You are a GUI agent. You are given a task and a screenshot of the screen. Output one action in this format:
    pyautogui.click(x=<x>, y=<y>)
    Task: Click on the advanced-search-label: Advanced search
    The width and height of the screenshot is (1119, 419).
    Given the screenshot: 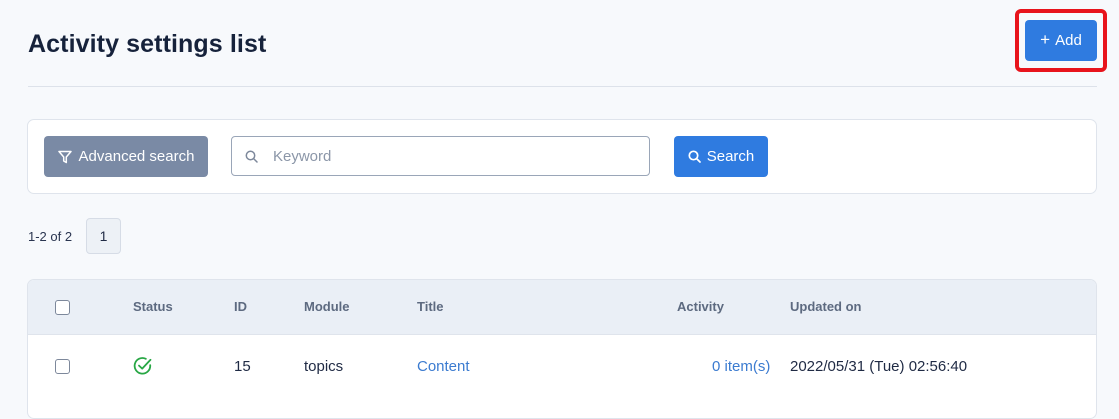 What is the action you would take?
    pyautogui.click(x=136, y=156)
    